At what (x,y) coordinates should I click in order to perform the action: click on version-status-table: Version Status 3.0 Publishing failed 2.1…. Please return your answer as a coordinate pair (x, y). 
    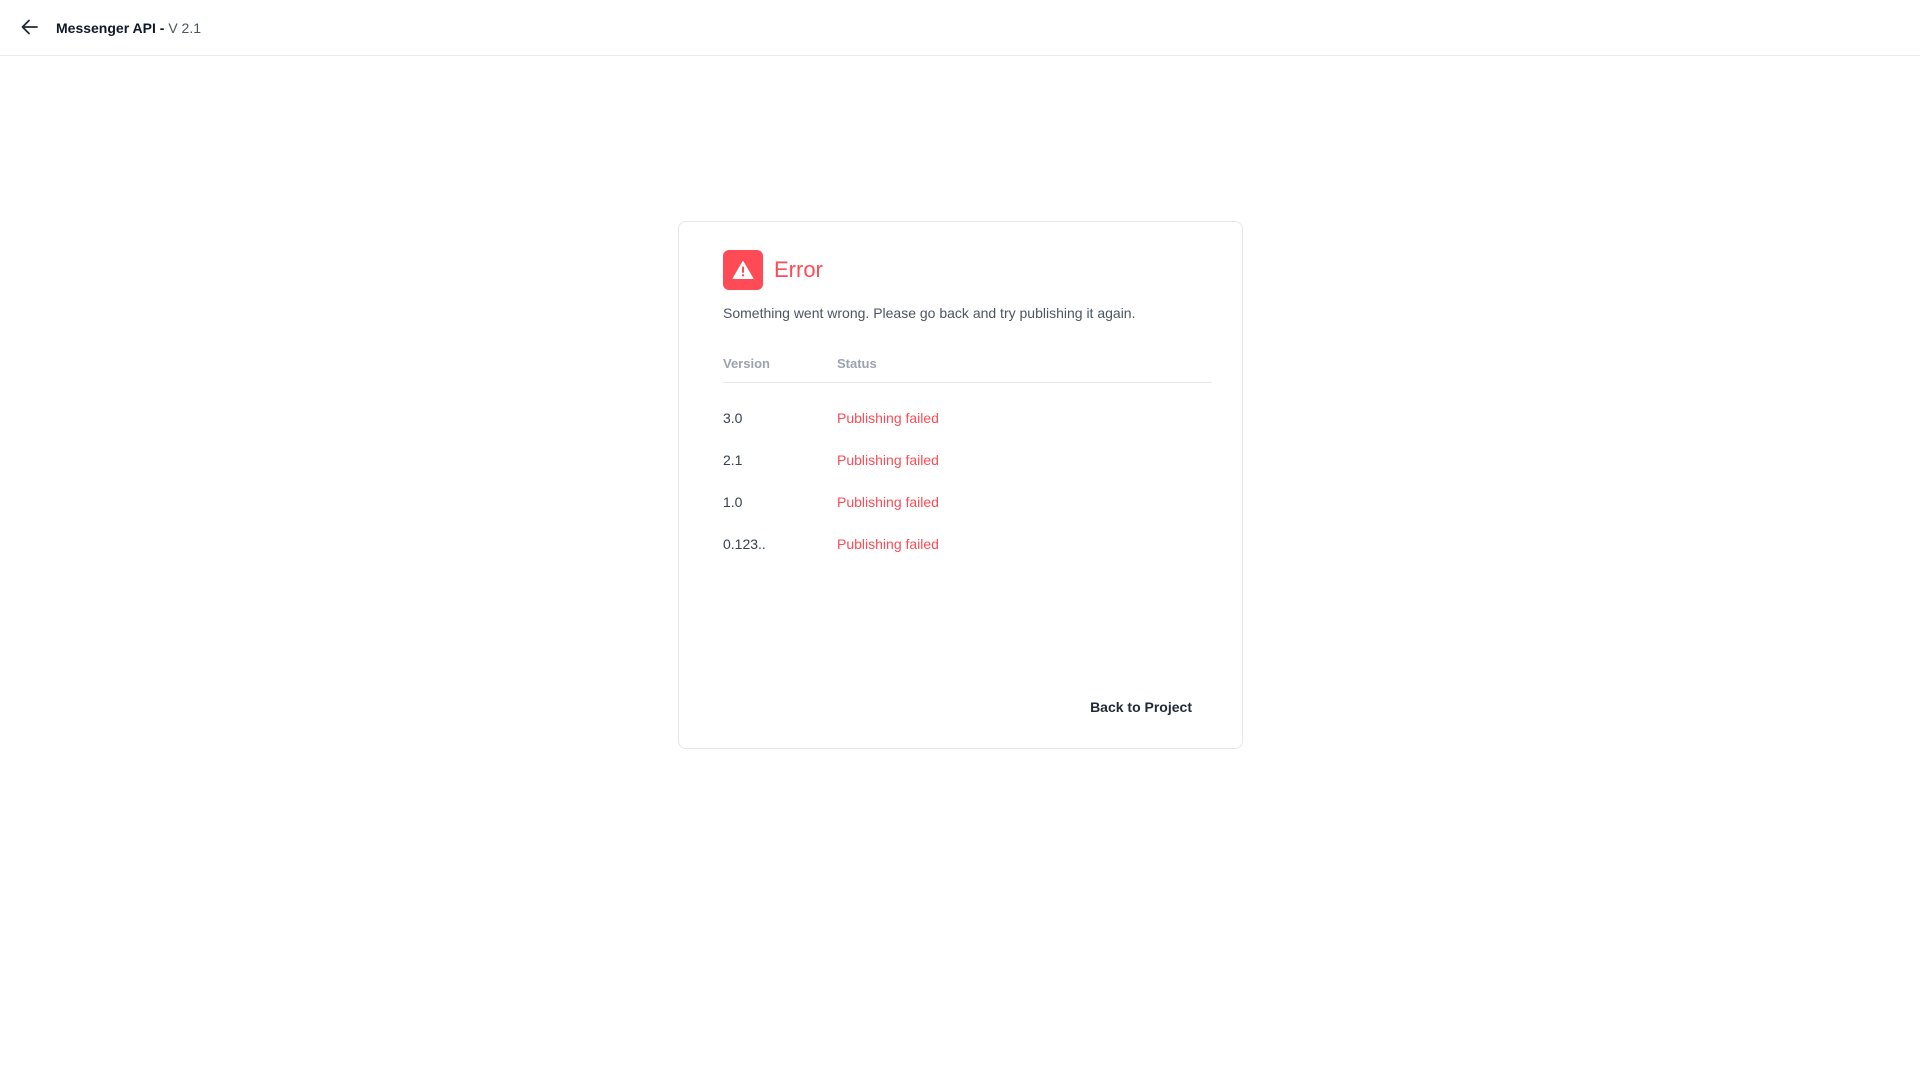
    Looking at the image, I should click on (967, 464).